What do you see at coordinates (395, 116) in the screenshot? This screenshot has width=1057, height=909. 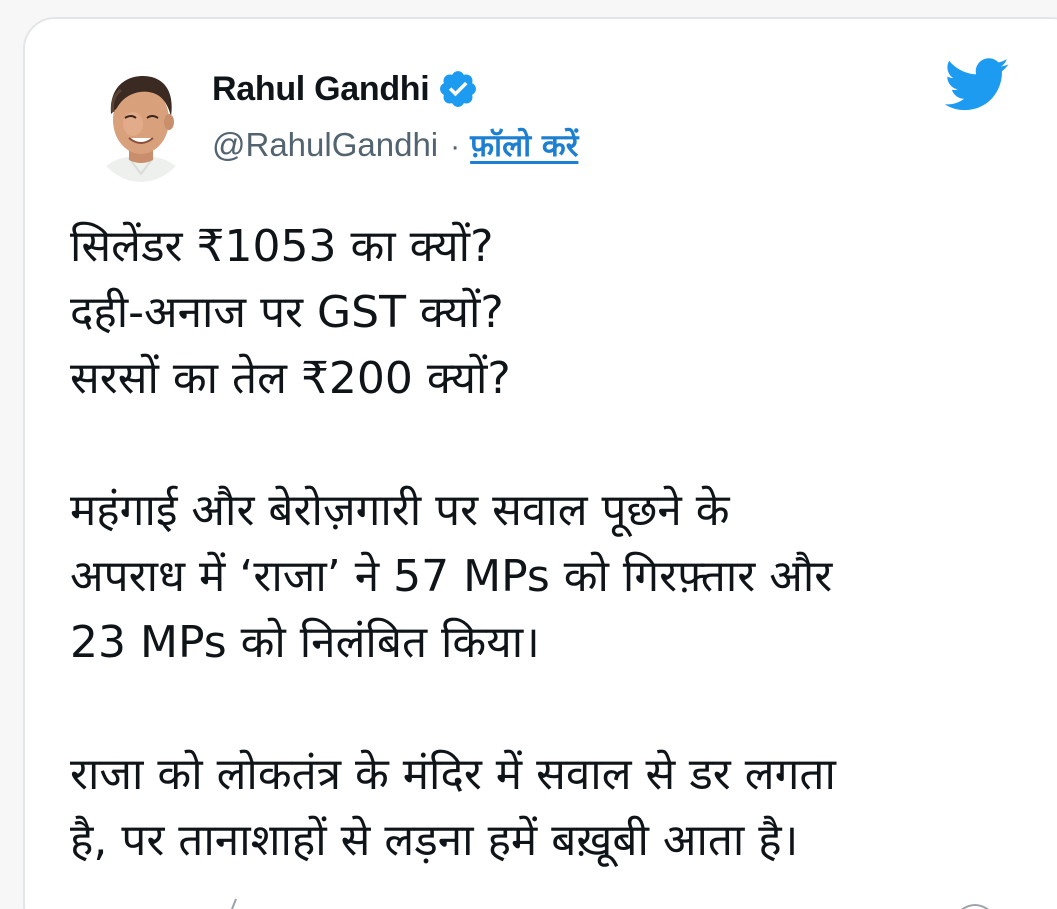 I see `author-block: Rahul Gandhi @RahulGandhi · फ़ॉलो करें` at bounding box center [395, 116].